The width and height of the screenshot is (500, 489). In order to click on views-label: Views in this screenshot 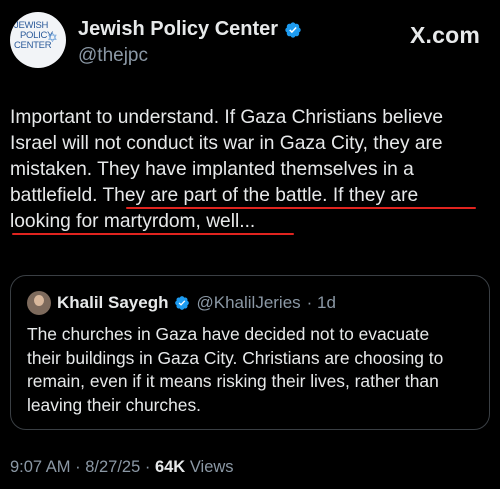, I will do `click(211, 467)`.